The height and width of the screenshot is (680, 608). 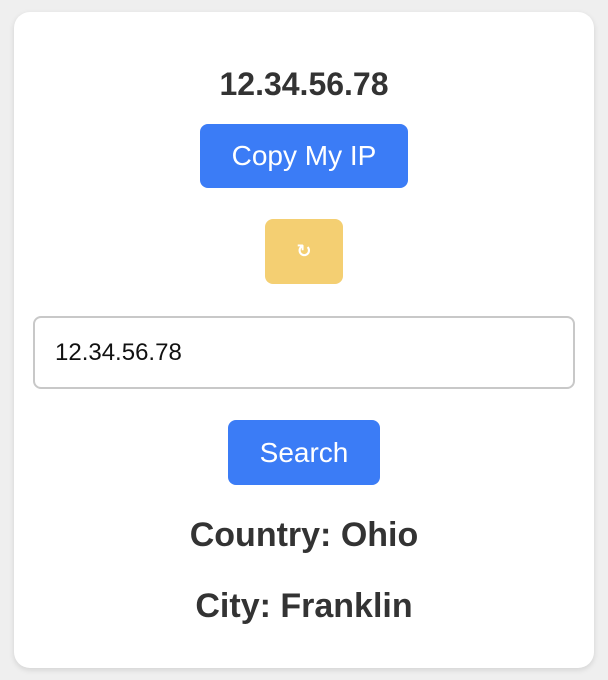 I want to click on city-result: City: Franklin, so click(x=304, y=606).